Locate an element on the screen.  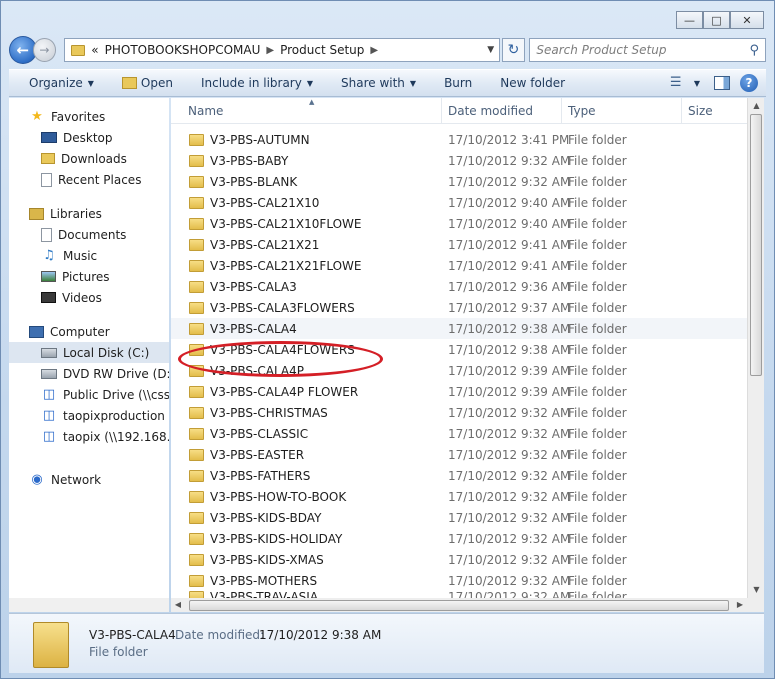
file-name-cell: V3-PBS-CAL21X21 is located at coordinates (306, 245).